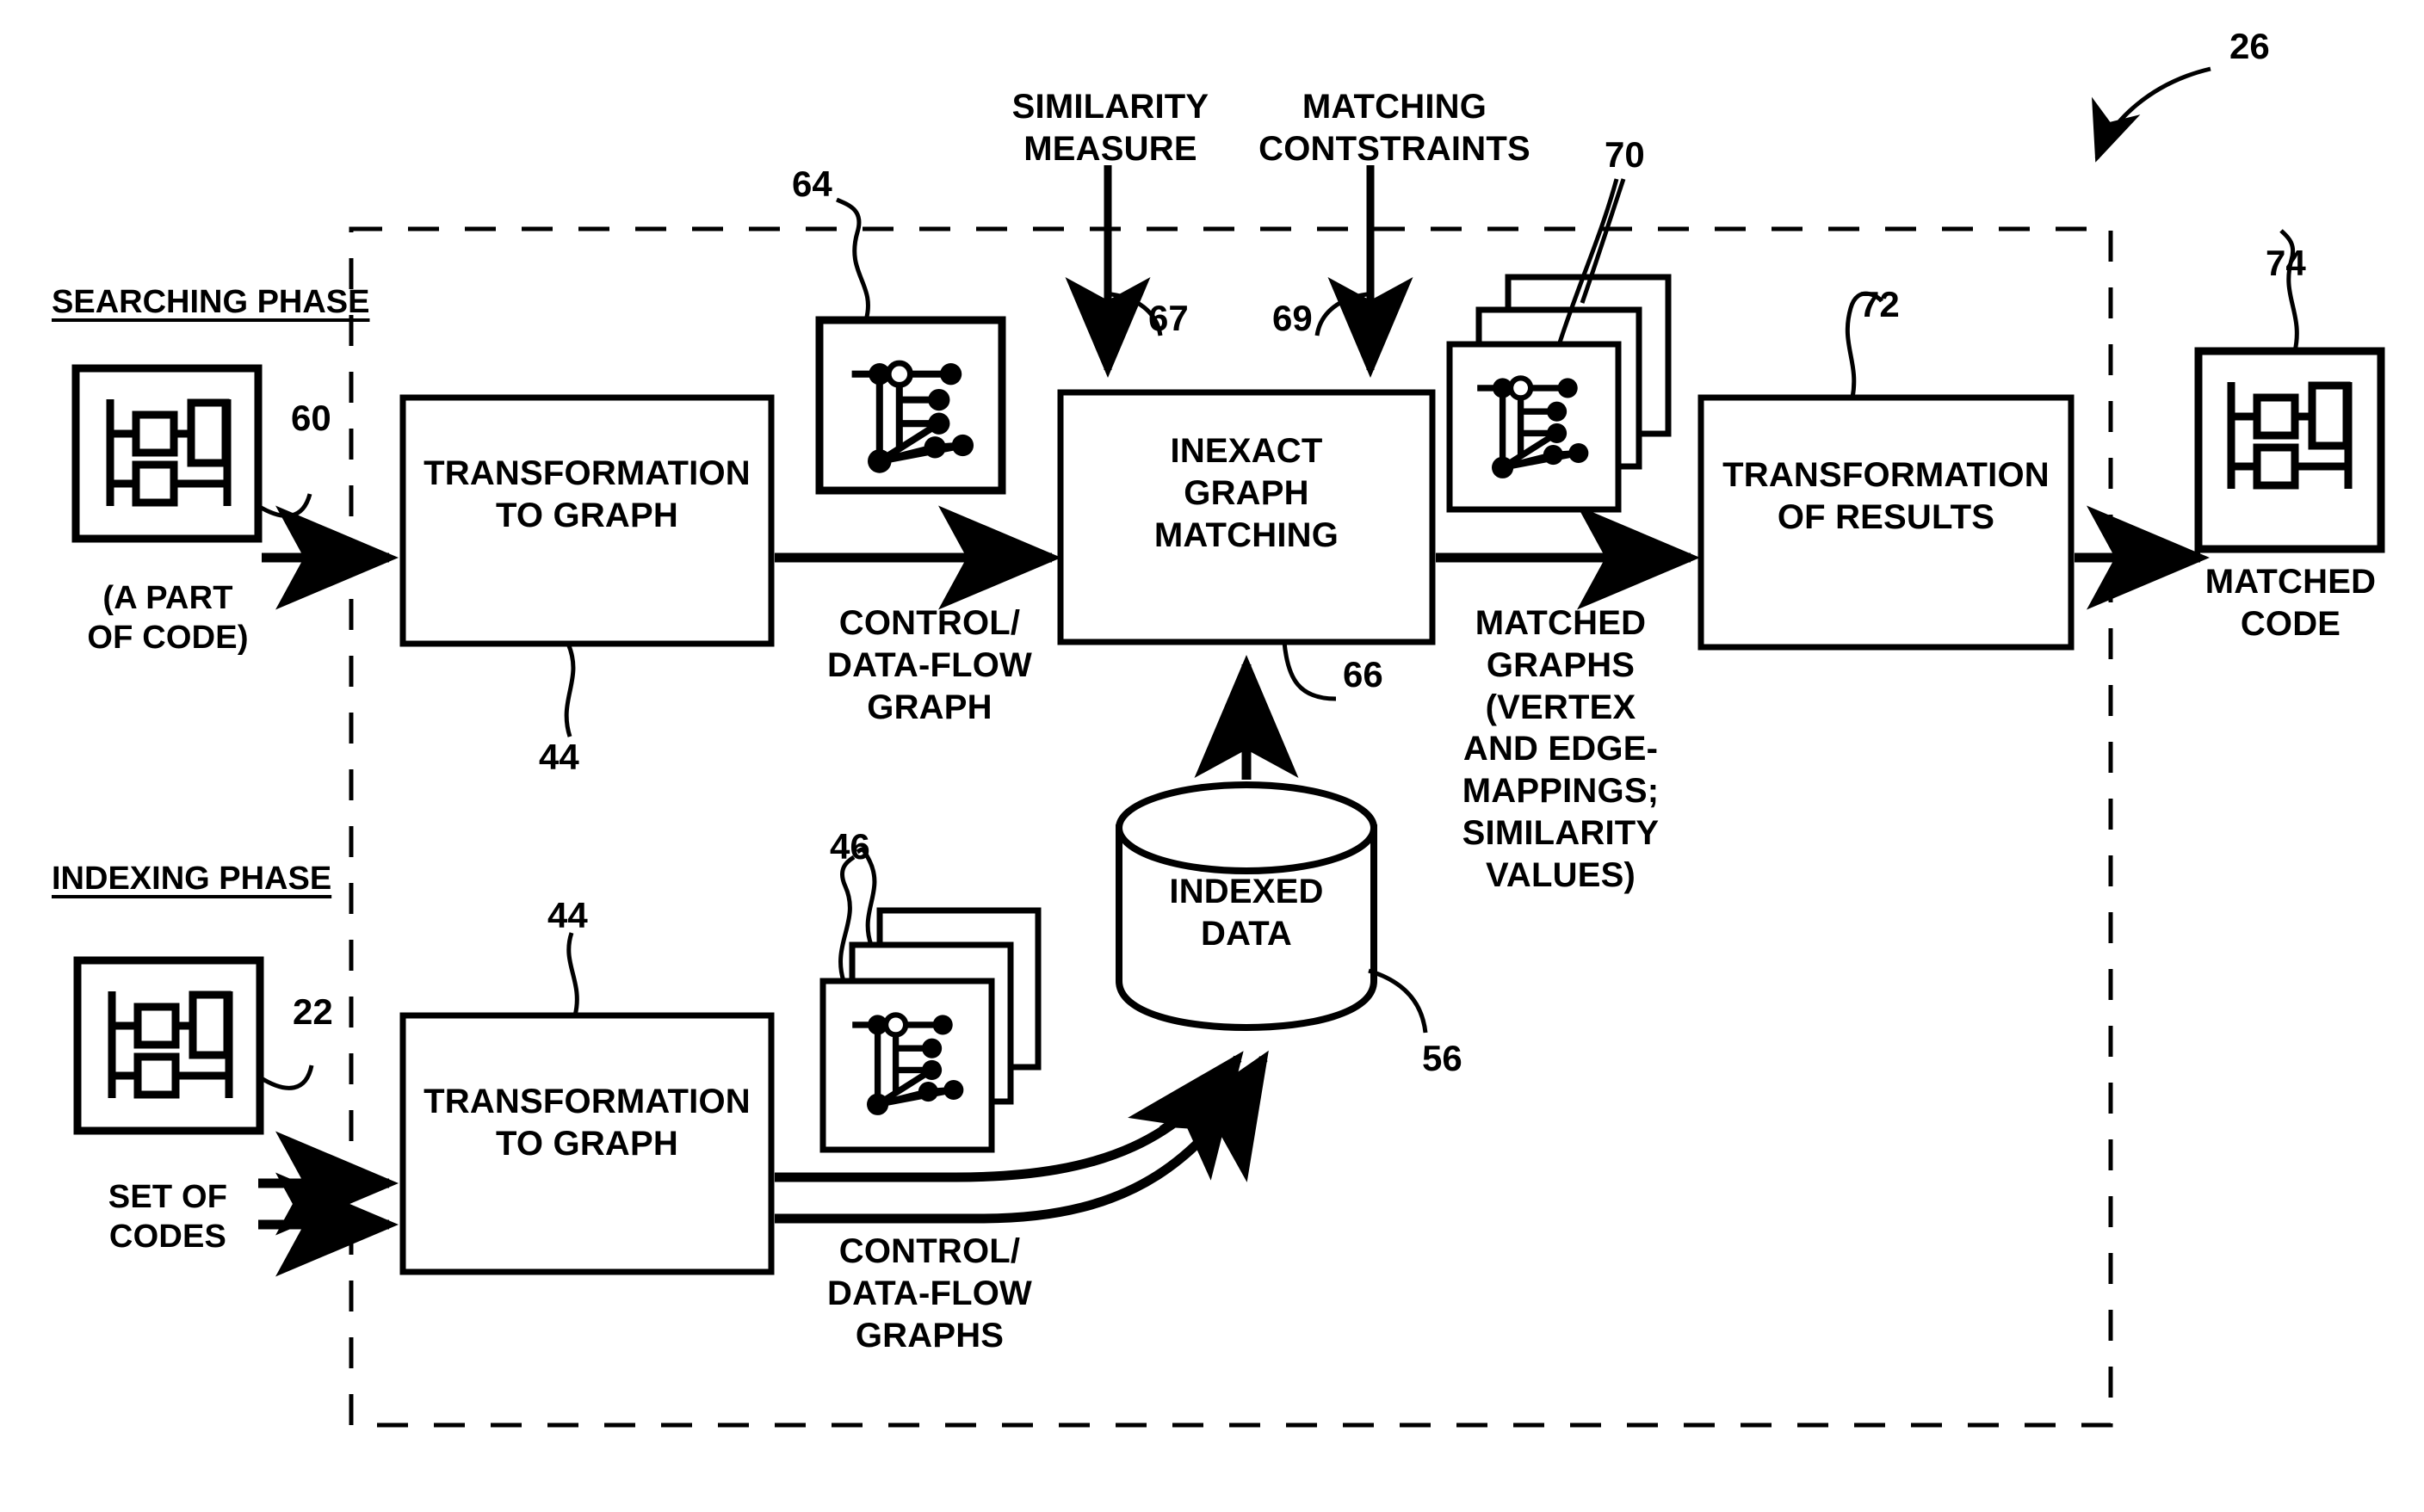  Describe the element at coordinates (1247, 827) in the screenshot. I see `datastore-cylinder-top` at that location.